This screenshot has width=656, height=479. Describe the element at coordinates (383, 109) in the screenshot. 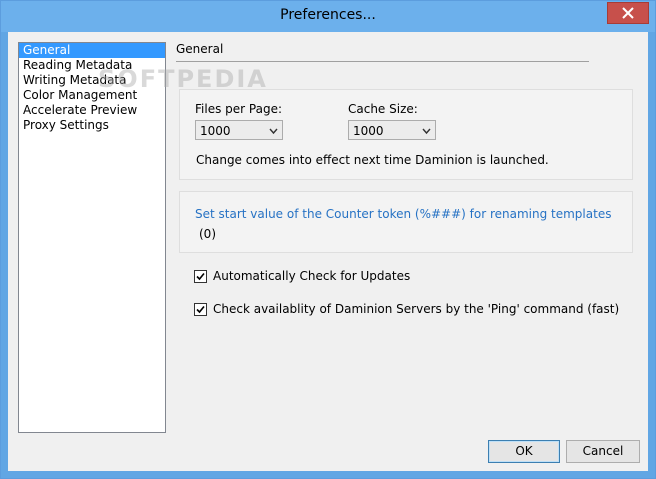

I see `cache-size-label: Cache Size:` at that location.